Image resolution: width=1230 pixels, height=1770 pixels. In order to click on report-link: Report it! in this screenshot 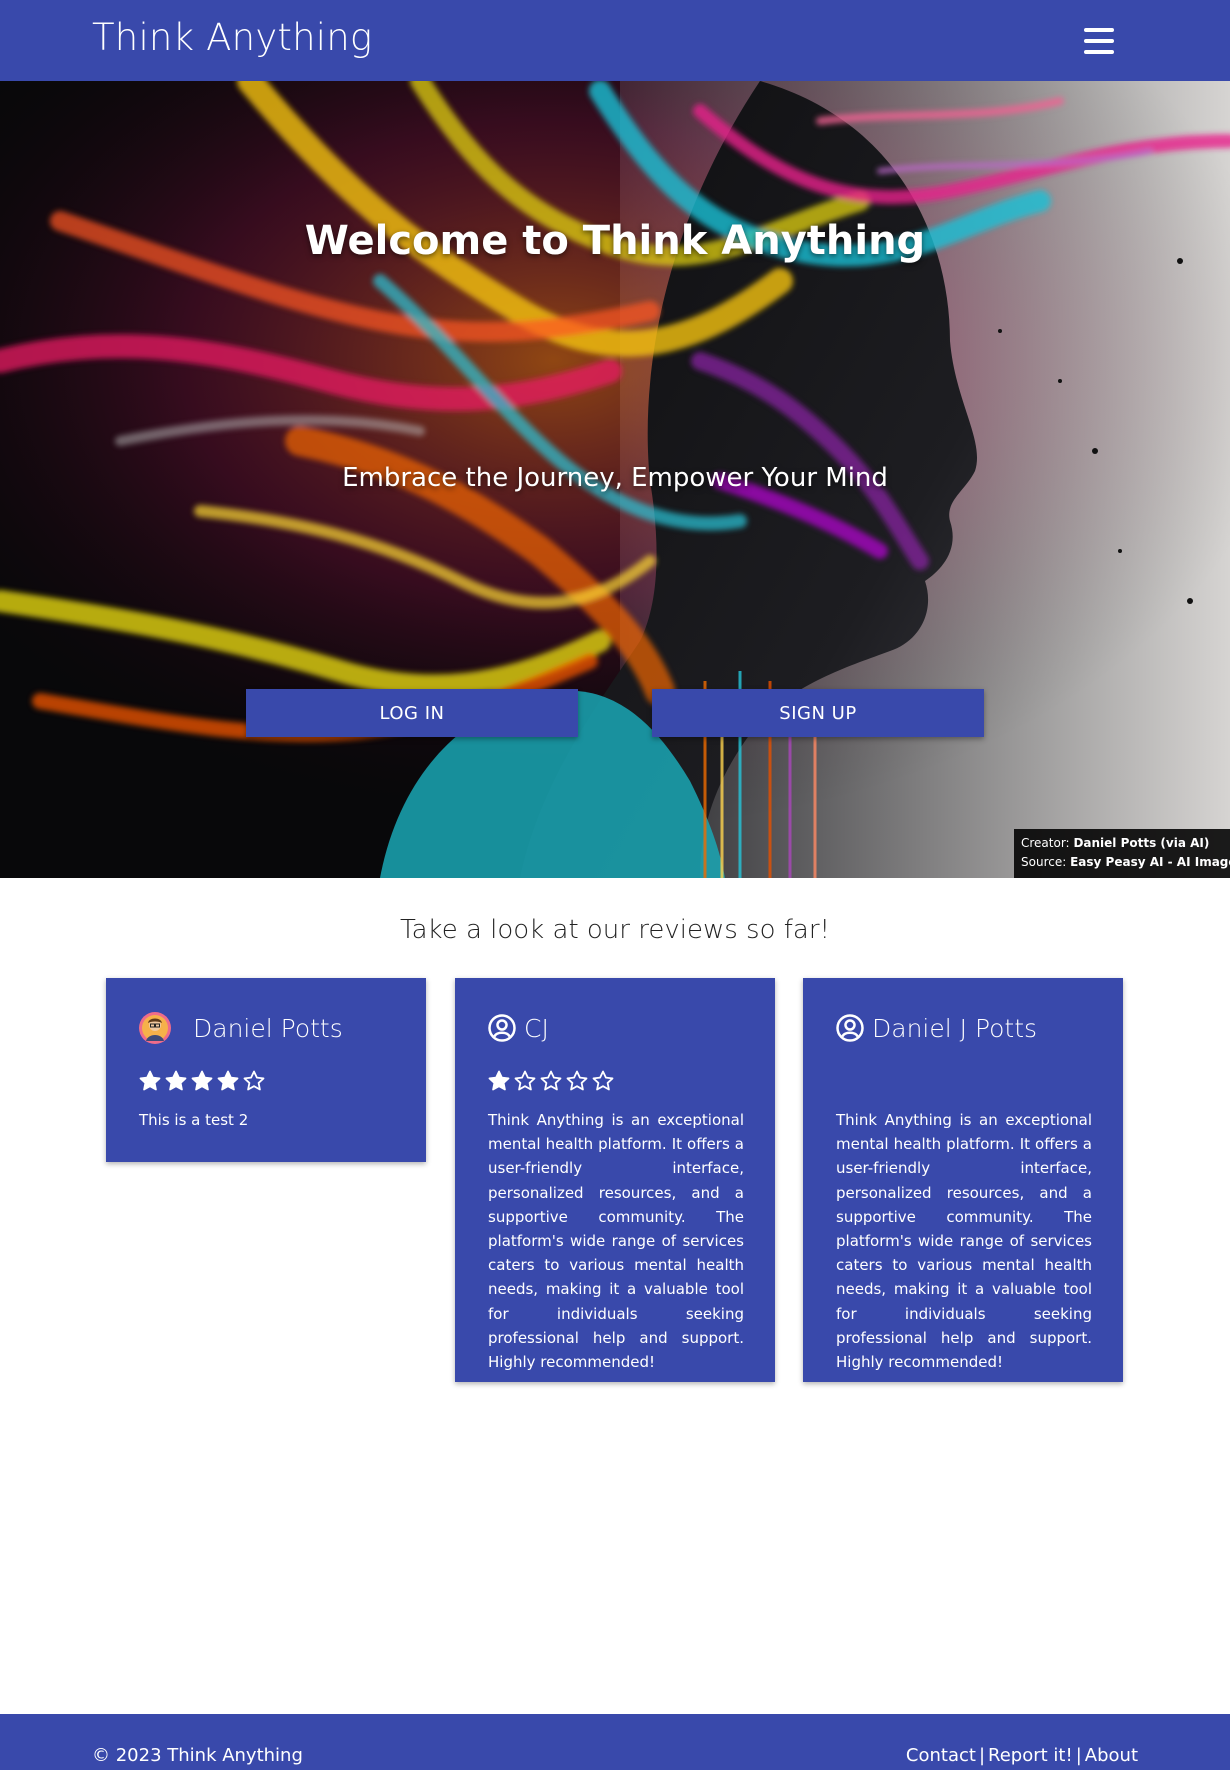, I will do `click(1030, 1755)`.